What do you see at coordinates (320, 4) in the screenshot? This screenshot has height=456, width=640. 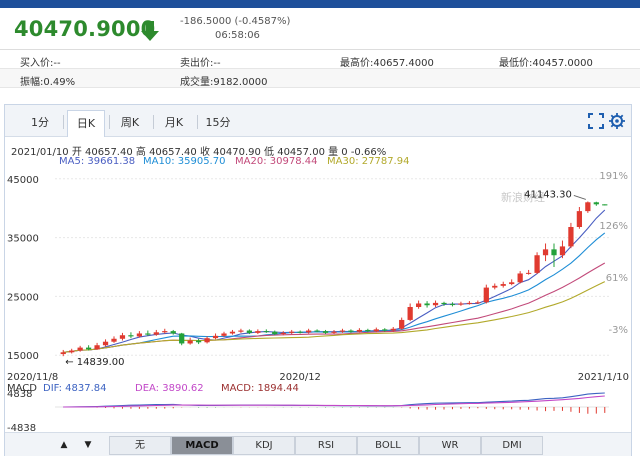 I see `header-strip` at bounding box center [320, 4].